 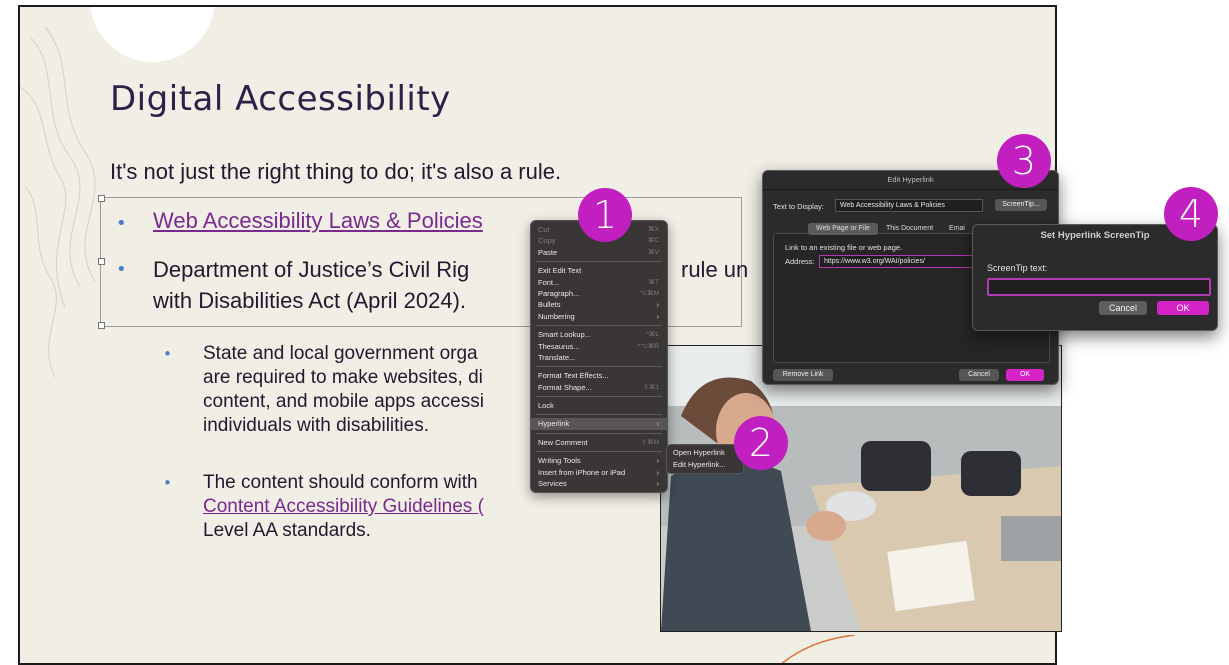 I want to click on link-type-tabs: Web Page or File This Document Emai, so click(x=890, y=229).